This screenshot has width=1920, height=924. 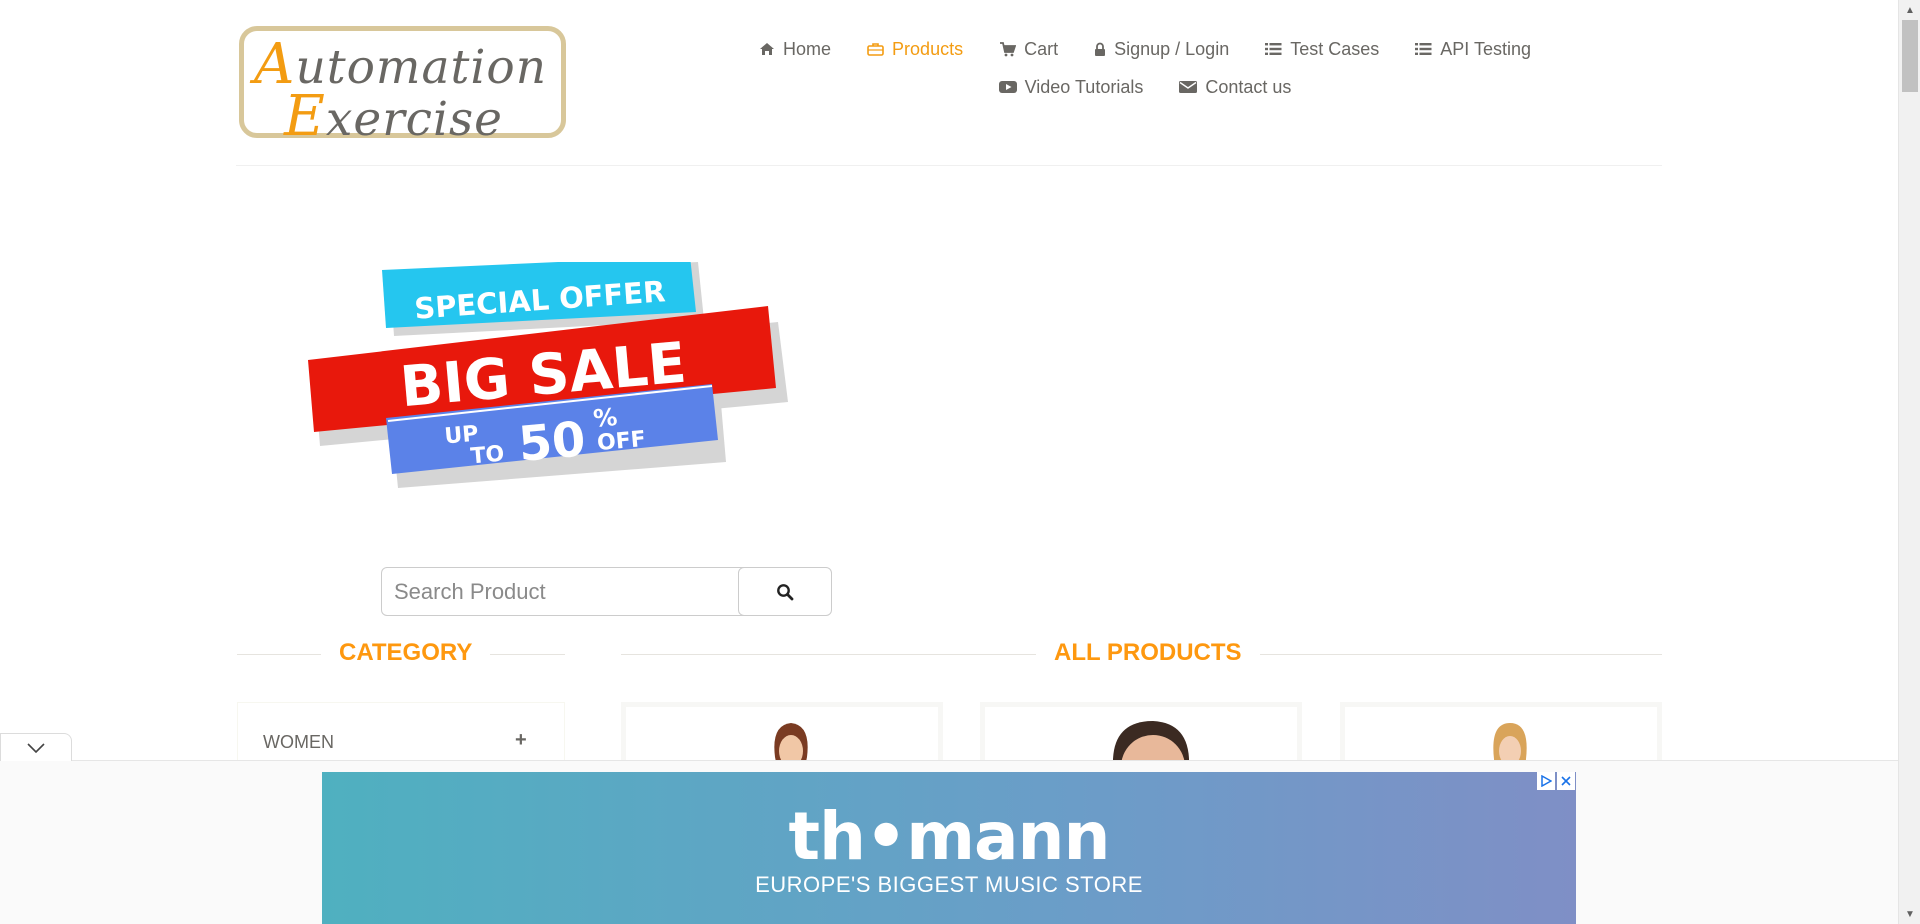 What do you see at coordinates (875, 49) in the screenshot?
I see `briefcase-icon` at bounding box center [875, 49].